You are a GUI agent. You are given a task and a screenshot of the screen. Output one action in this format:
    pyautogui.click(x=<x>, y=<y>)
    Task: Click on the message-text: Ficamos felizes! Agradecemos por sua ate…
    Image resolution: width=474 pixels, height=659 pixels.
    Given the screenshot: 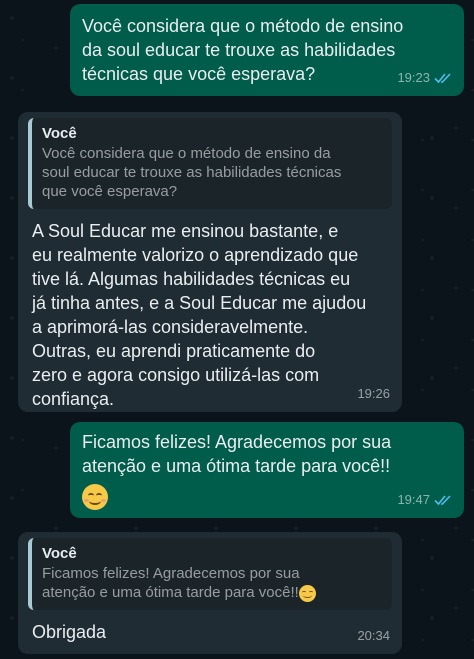 What is the action you would take?
    pyautogui.click(x=237, y=454)
    